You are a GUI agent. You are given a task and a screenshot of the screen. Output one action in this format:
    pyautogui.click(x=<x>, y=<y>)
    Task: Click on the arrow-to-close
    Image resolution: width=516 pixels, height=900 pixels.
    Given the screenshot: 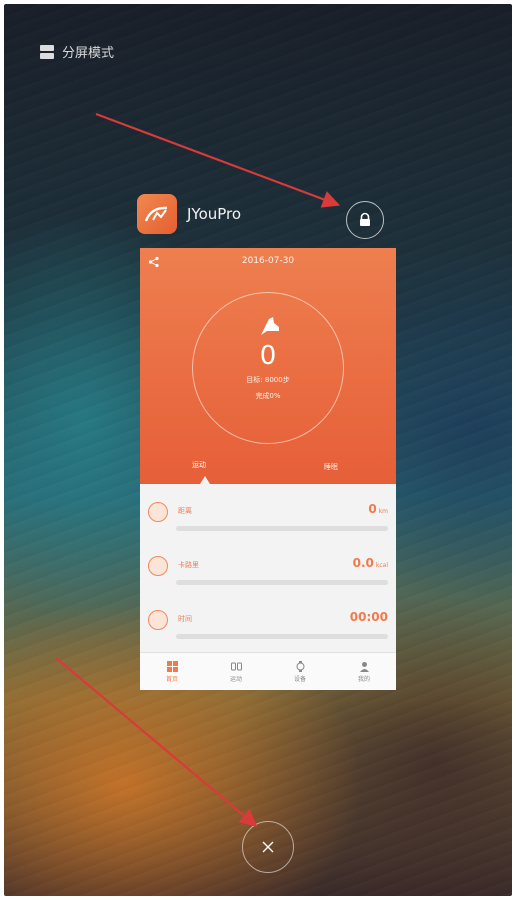 What is the action you would take?
    pyautogui.click(x=156, y=742)
    